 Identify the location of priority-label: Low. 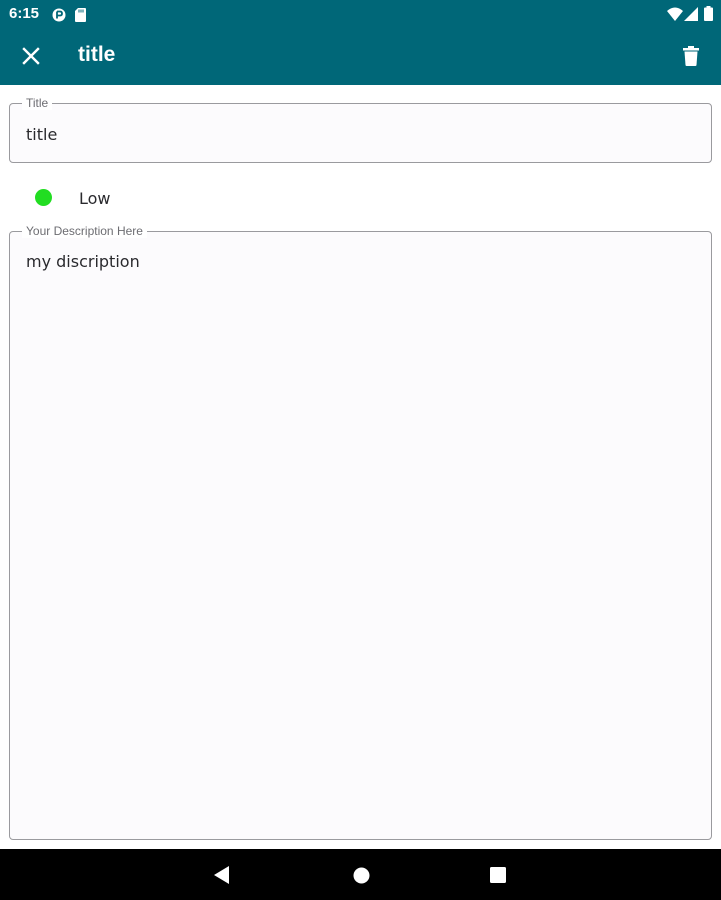
(95, 198).